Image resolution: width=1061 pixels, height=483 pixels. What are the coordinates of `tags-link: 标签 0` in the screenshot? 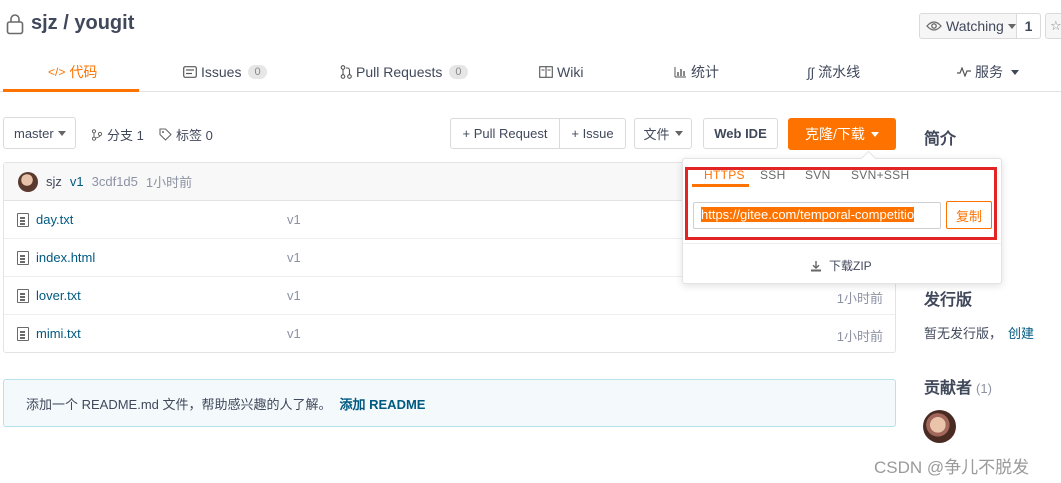 It's located at (186, 134).